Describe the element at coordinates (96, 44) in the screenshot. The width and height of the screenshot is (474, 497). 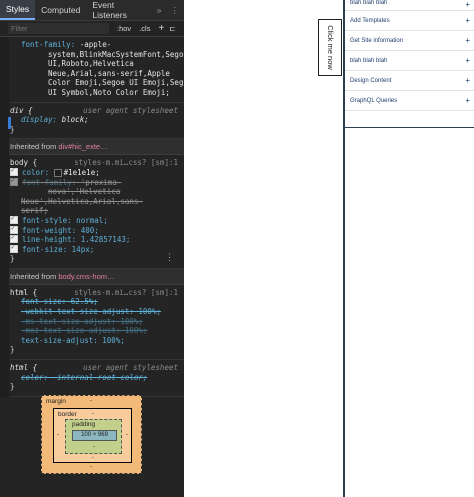
I see `prop-value: -apple-` at that location.